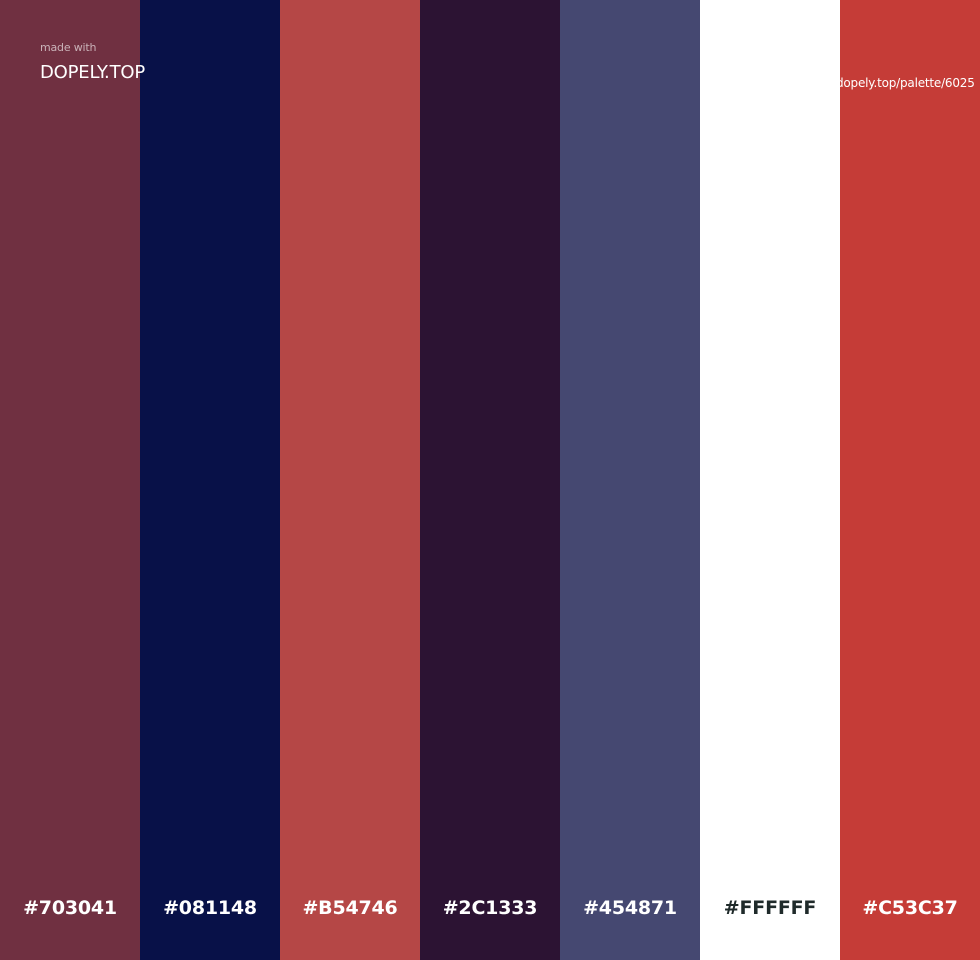 This screenshot has height=960, width=980. Describe the element at coordinates (70, 480) in the screenshot. I see `color-swatch-1: #703041` at that location.